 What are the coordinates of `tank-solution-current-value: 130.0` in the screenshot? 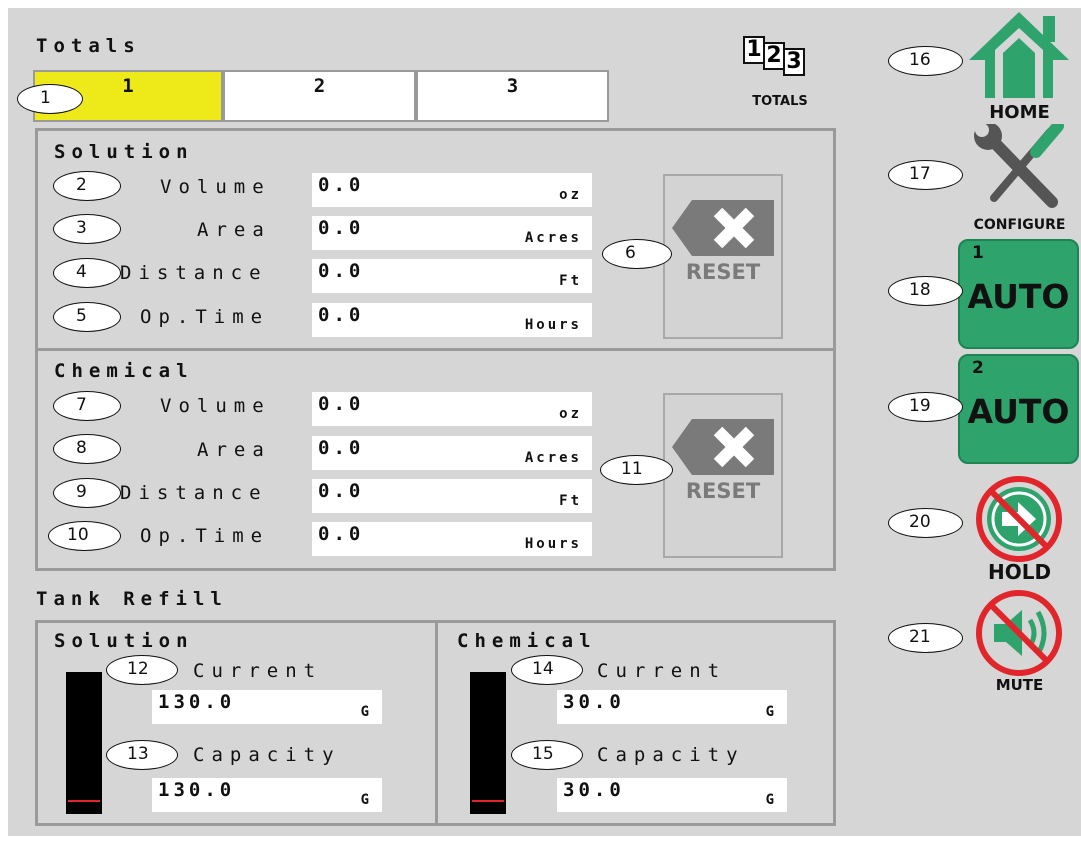 It's located at (197, 702).